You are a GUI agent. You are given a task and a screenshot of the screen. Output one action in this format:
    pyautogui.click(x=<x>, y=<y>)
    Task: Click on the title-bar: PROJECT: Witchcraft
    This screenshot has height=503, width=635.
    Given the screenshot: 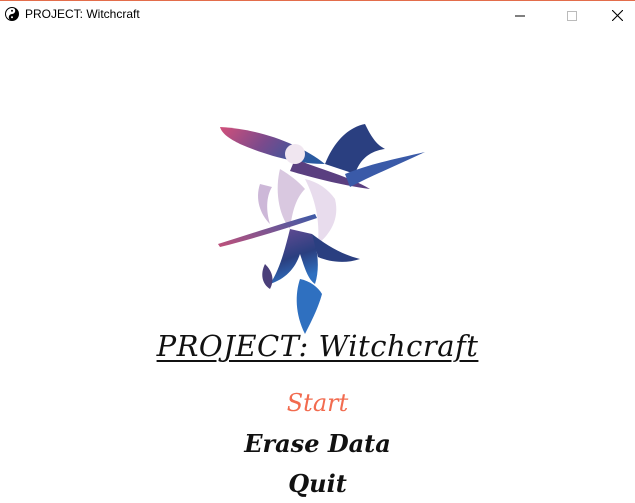 What is the action you would take?
    pyautogui.click(x=317, y=15)
    